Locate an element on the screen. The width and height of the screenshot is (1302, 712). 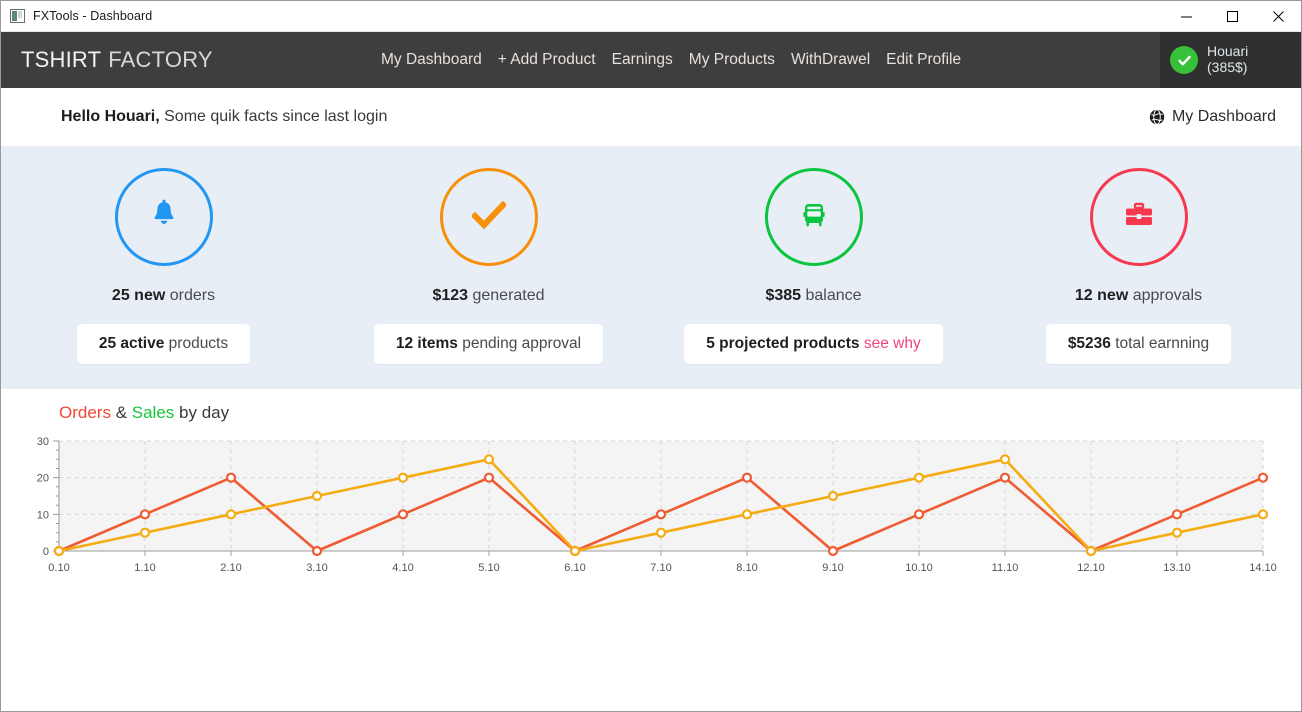
check-icon is located at coordinates (488, 217).